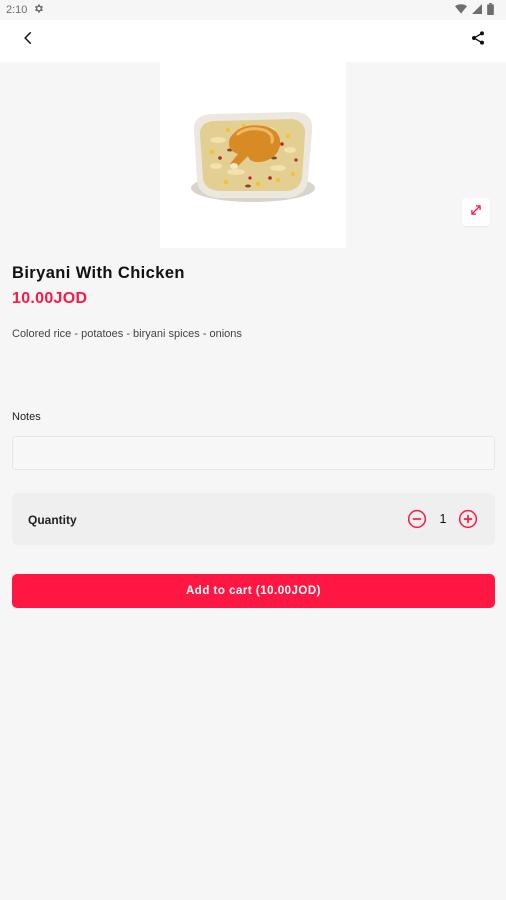 The width and height of the screenshot is (506, 900). I want to click on signal-icon, so click(477, 10).